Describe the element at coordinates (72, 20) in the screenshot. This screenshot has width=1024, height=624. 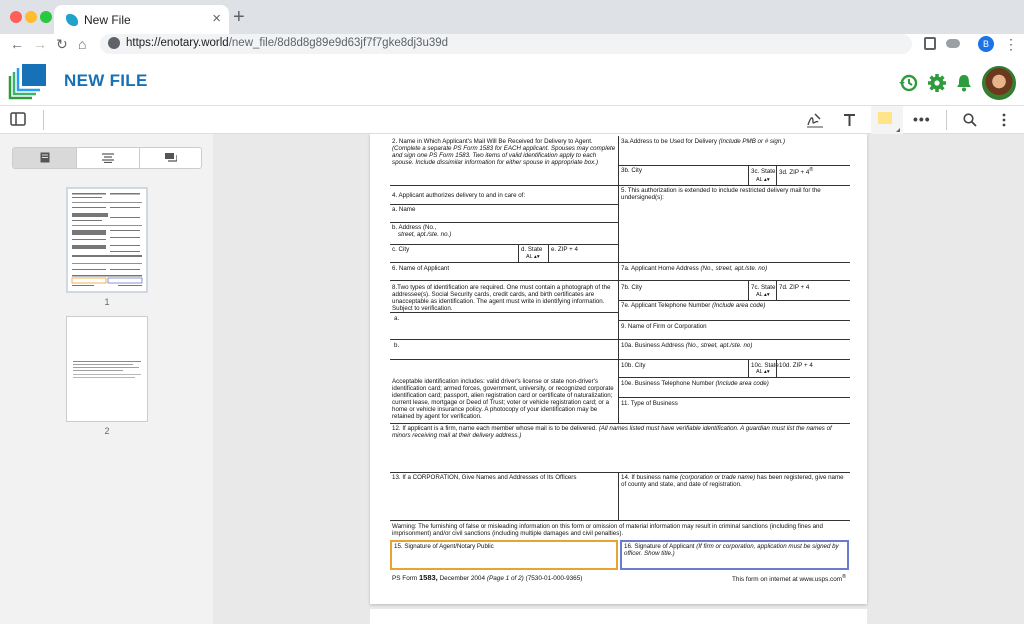
I see `tab-favicon-icon` at that location.